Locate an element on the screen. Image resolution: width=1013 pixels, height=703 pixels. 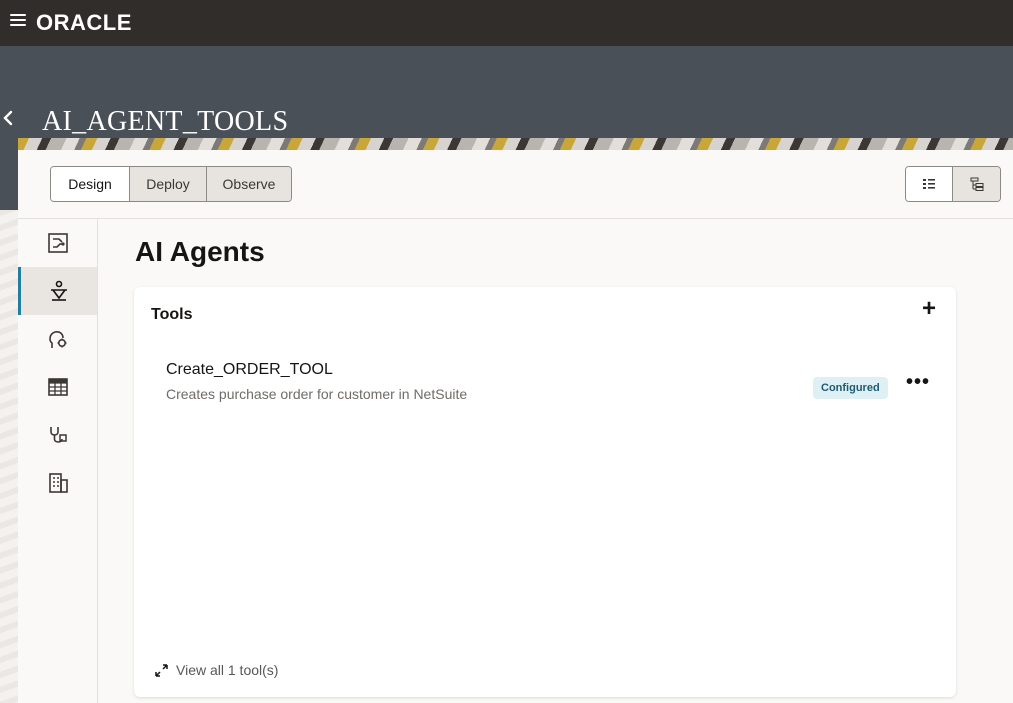
view-all-link: View all 1 tool(s) is located at coordinates (216, 670).